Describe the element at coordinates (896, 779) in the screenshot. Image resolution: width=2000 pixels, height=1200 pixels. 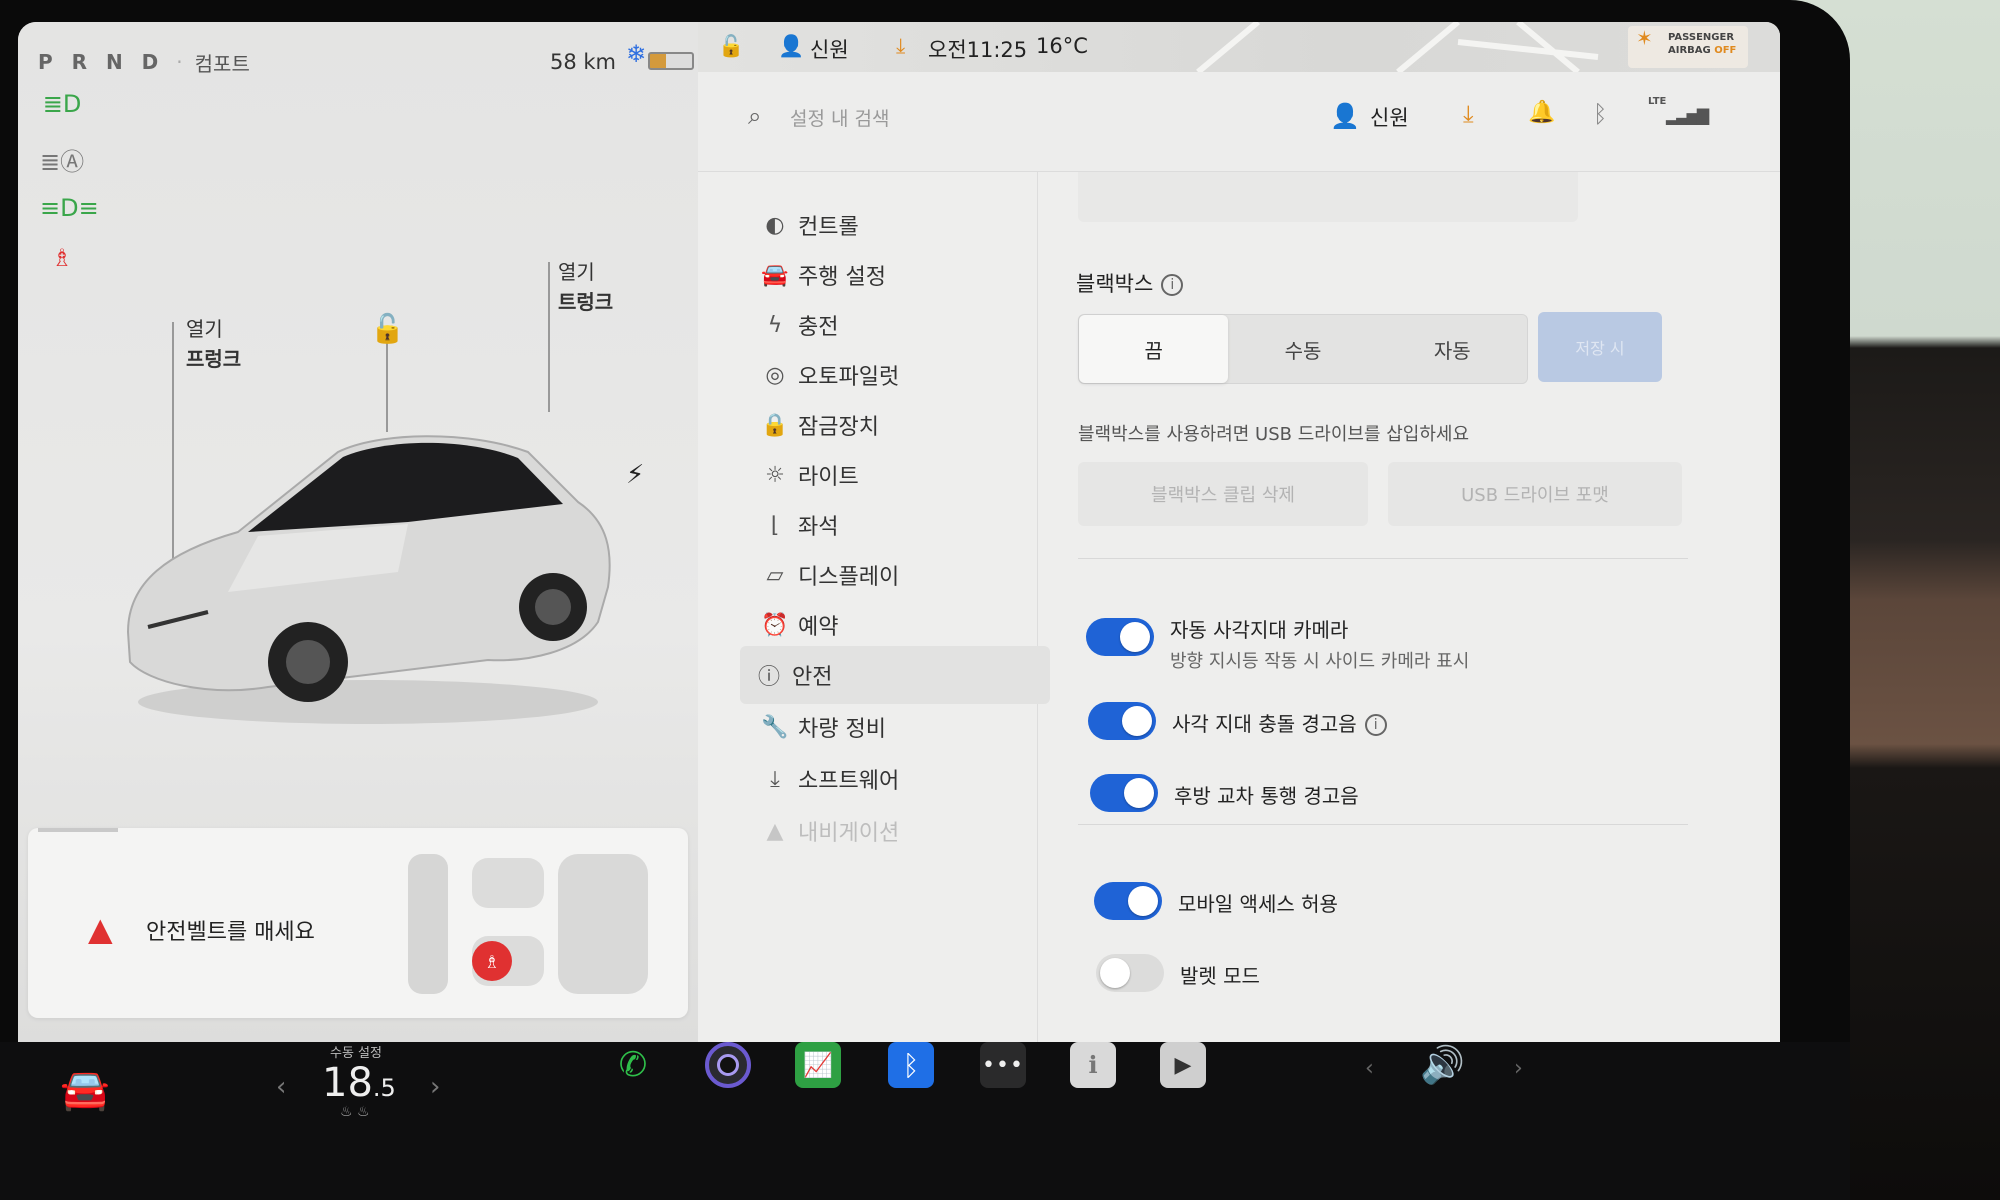
I see `nav-item-software: ⤓ 소프트웨어` at that location.